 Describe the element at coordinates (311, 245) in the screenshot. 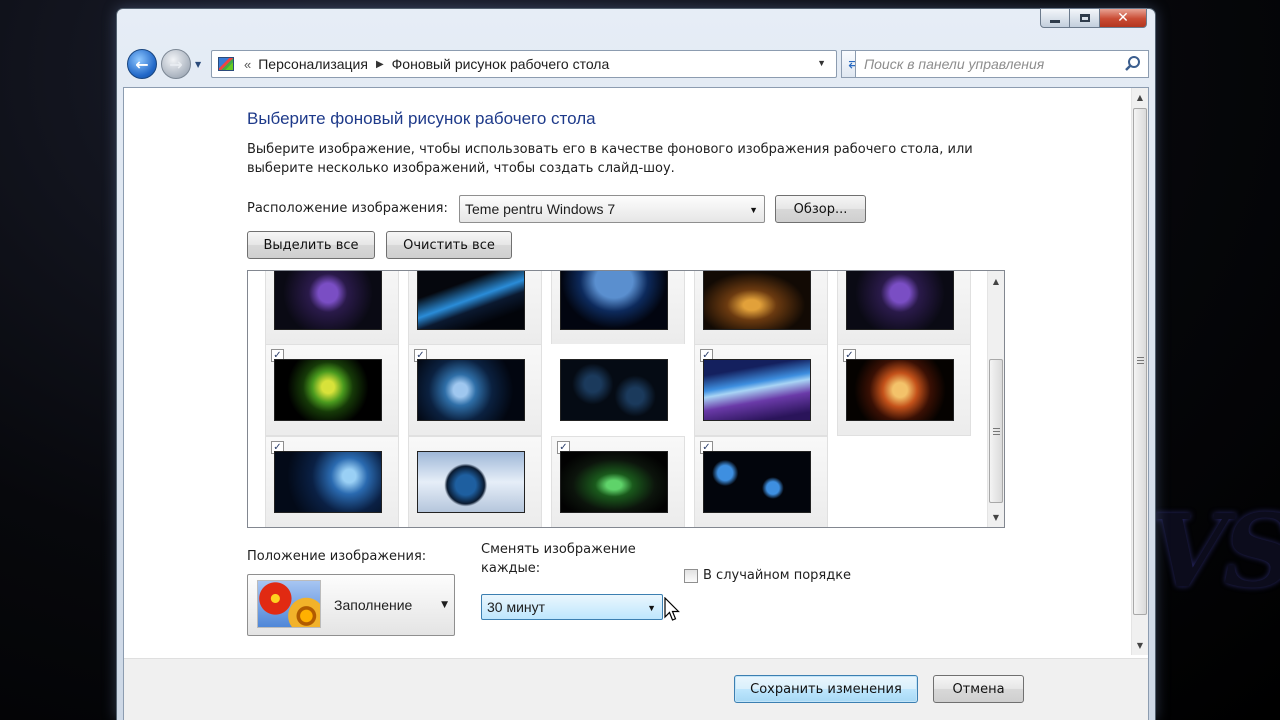

I see `select-all-button: Выделить все` at that location.